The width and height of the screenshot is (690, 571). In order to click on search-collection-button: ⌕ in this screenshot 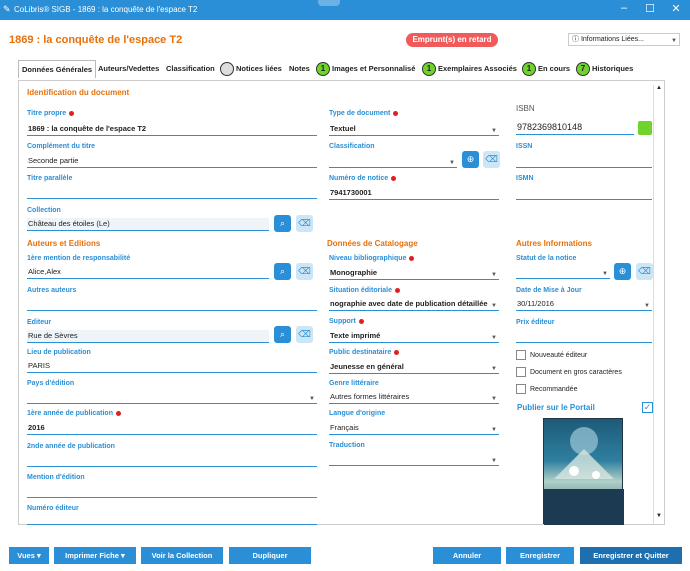, I will do `click(282, 223)`.